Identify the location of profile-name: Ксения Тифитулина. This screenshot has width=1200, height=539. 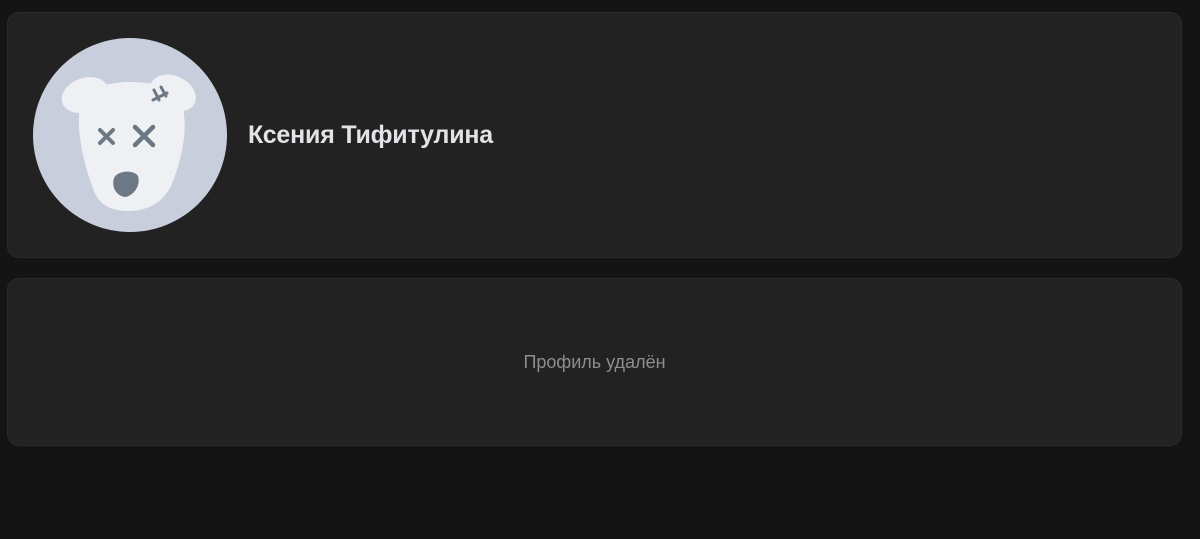
(370, 135).